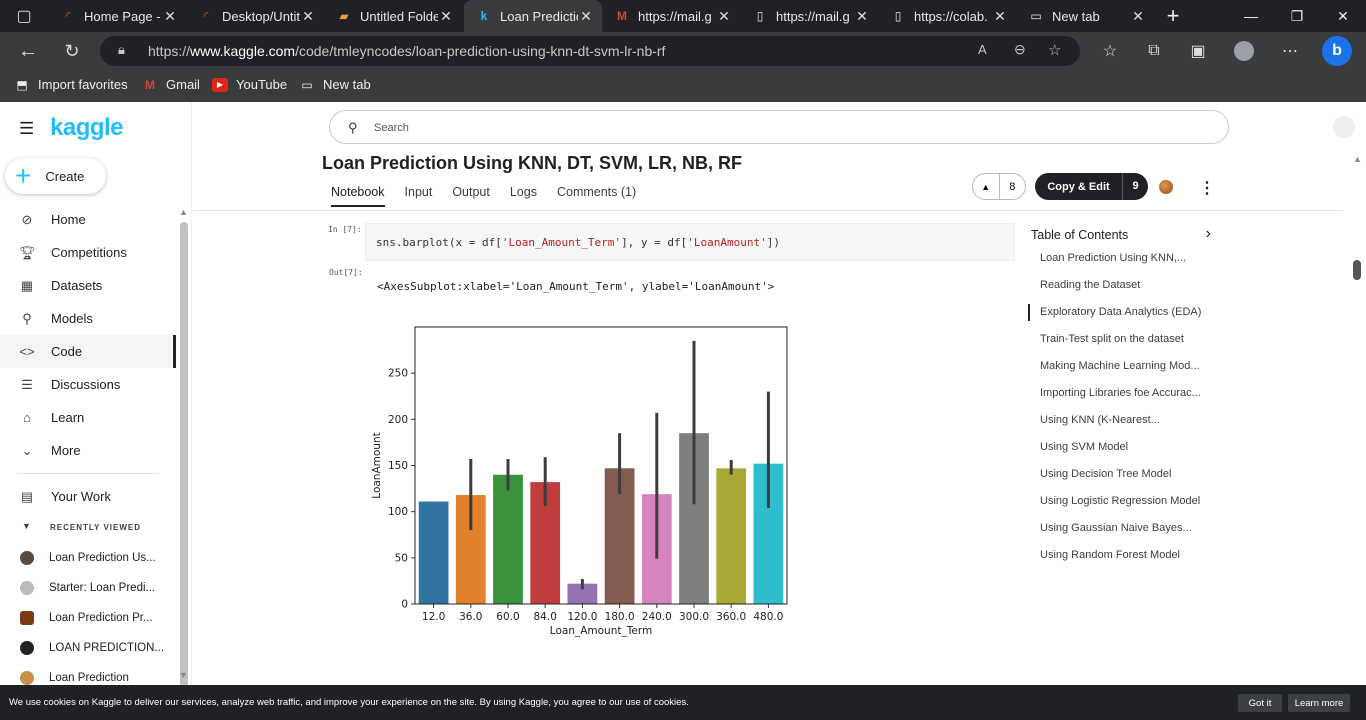 This screenshot has height=720, width=1366. I want to click on refresh-icon: ↻, so click(72, 51).